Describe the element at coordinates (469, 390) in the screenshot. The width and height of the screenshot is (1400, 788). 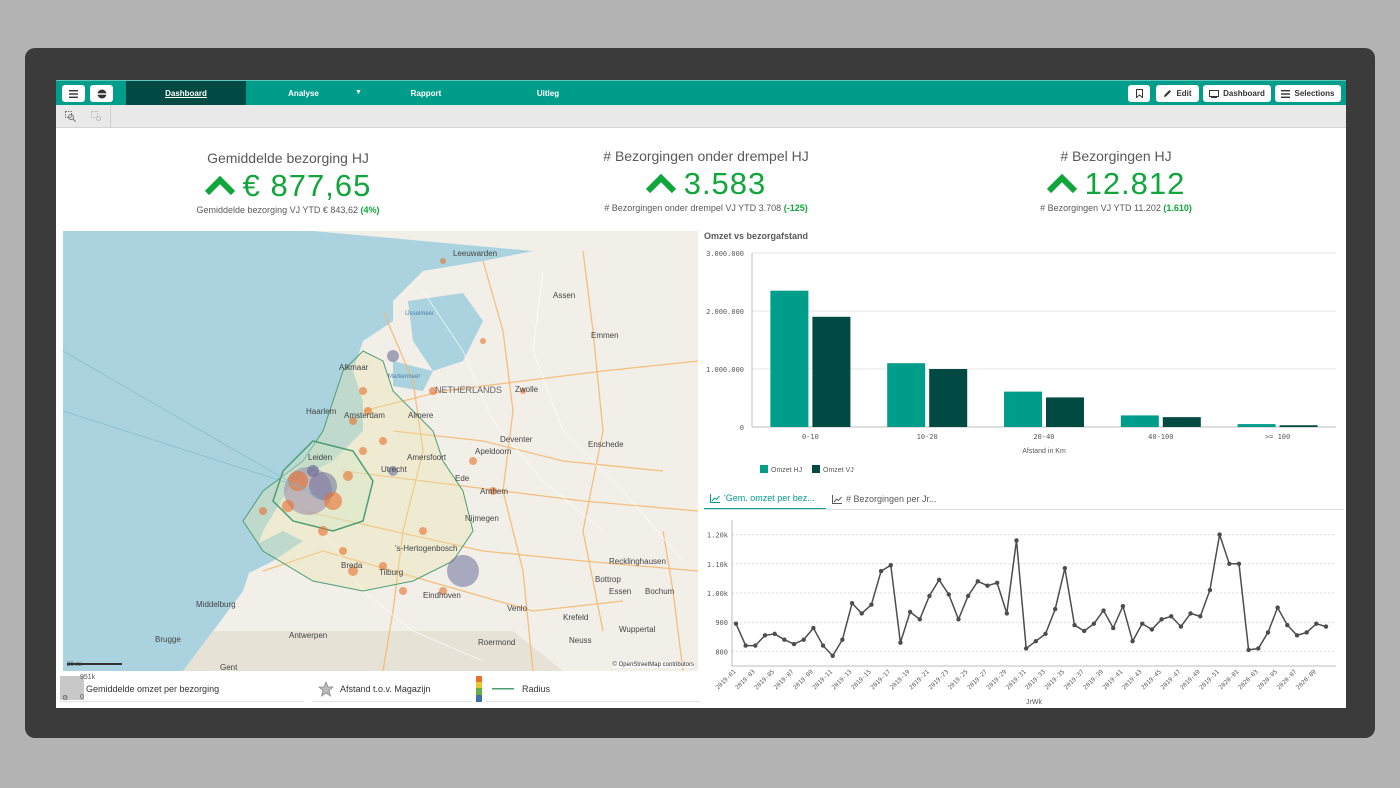
I see `map-label: NETHERLANDS` at that location.